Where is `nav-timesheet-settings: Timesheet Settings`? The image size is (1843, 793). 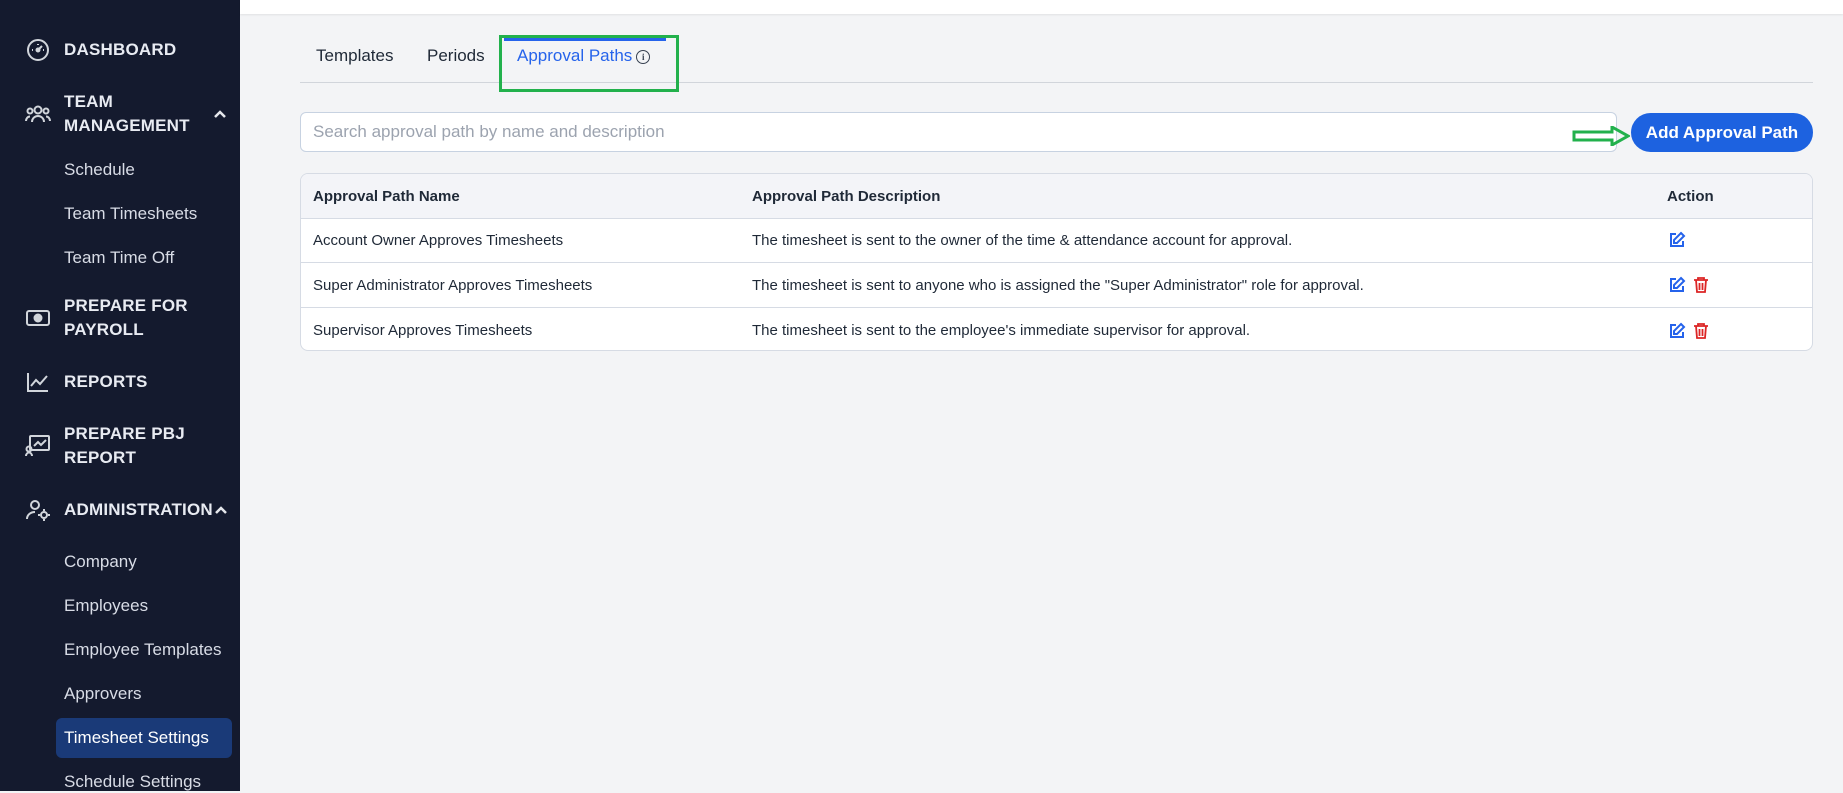 nav-timesheet-settings: Timesheet Settings is located at coordinates (144, 738).